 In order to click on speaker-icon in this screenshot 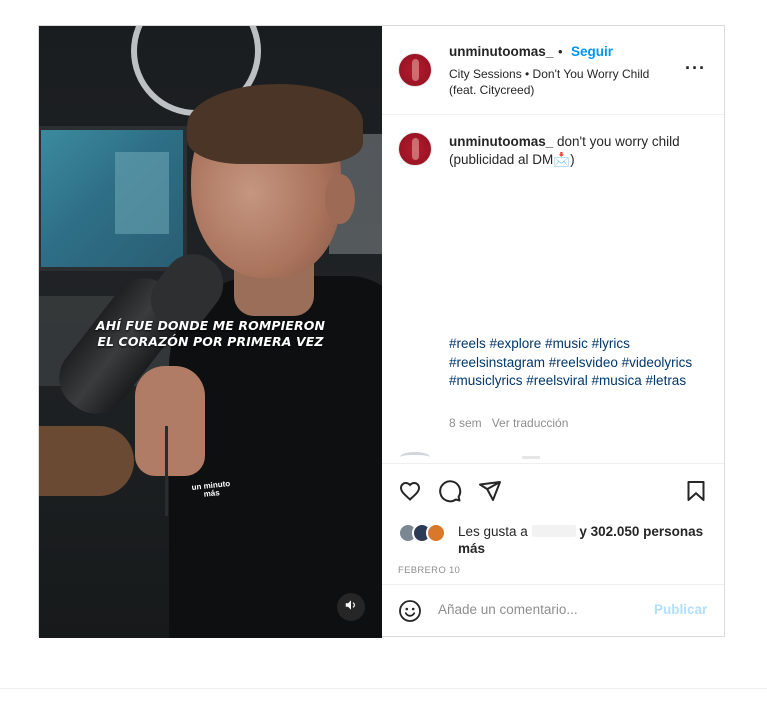, I will do `click(351, 607)`.